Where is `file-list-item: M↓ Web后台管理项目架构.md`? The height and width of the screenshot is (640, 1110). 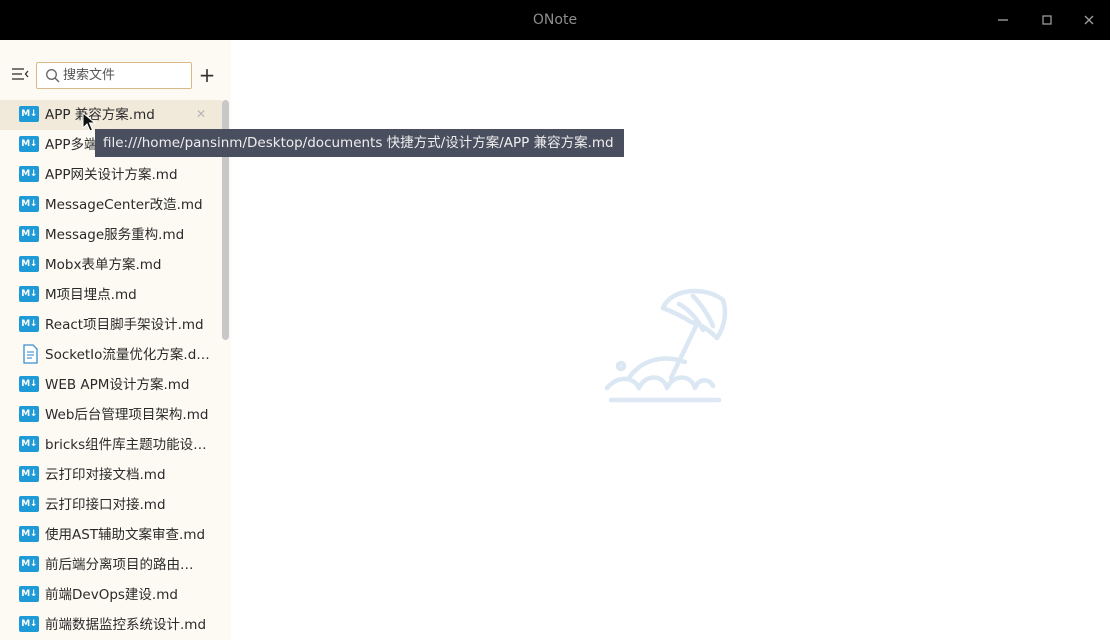
file-list-item: M↓ Web后台管理项目架构.md is located at coordinates (111, 415).